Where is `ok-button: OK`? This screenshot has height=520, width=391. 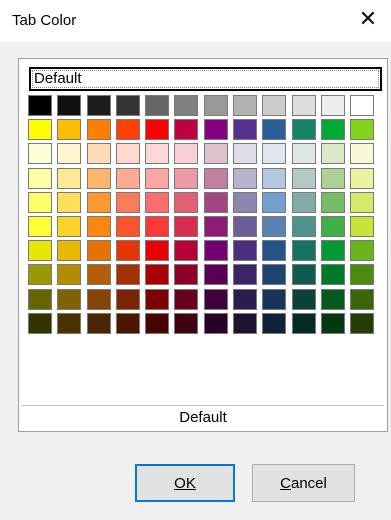
ok-button: OK is located at coordinates (185, 483).